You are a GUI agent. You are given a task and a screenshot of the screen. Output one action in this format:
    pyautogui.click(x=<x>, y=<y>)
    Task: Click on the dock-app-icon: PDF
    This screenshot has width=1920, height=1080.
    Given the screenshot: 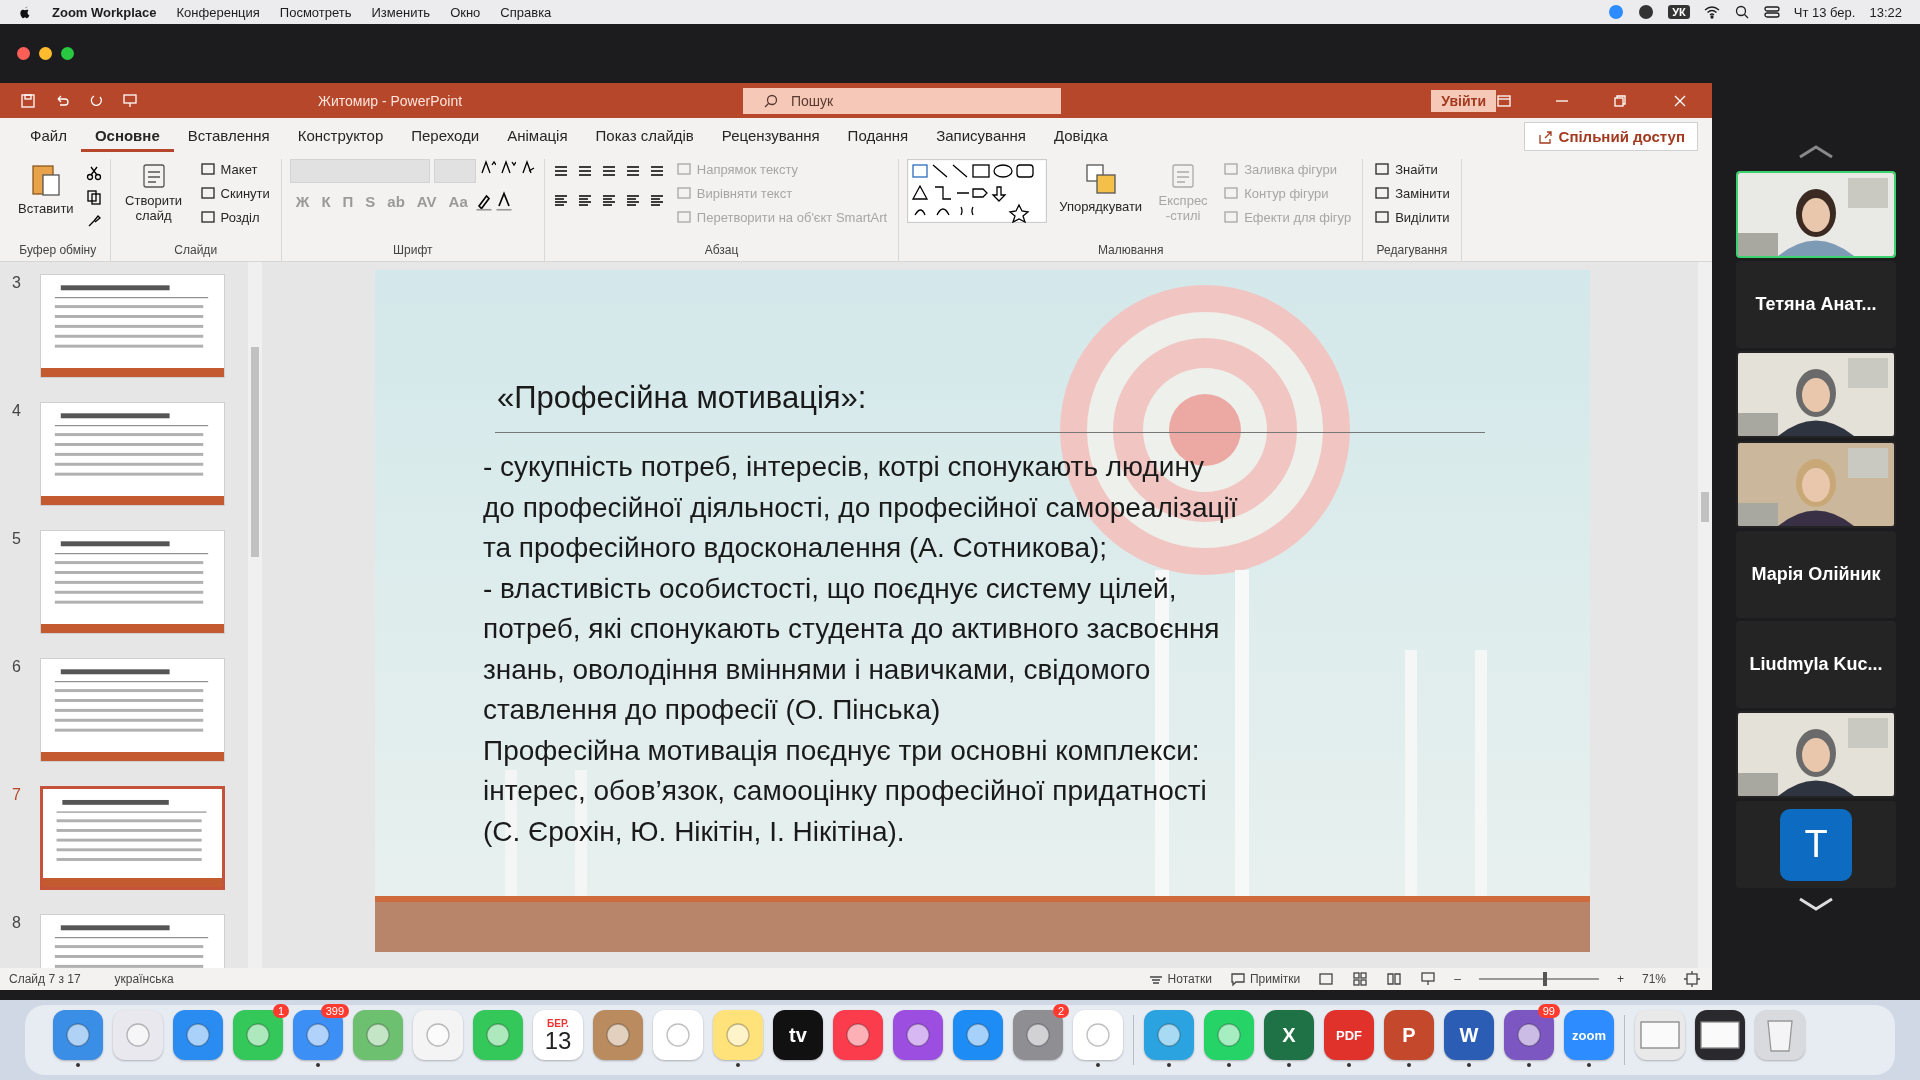 What is the action you would take?
    pyautogui.click(x=1349, y=1035)
    